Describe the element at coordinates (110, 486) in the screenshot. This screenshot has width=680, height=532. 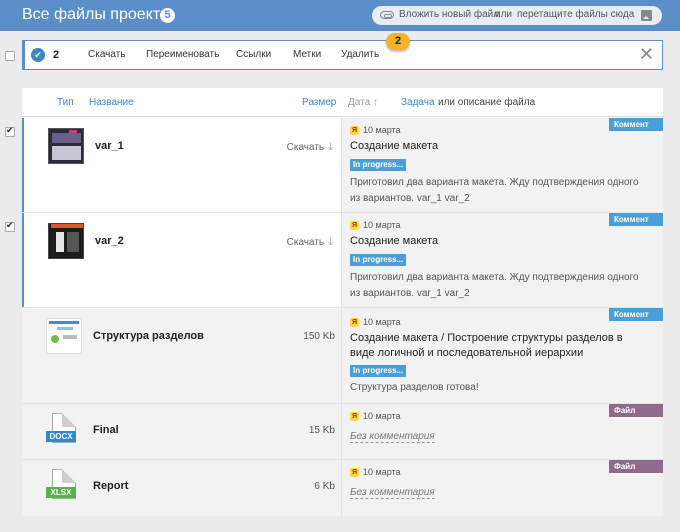
I see `file-name: Report` at that location.